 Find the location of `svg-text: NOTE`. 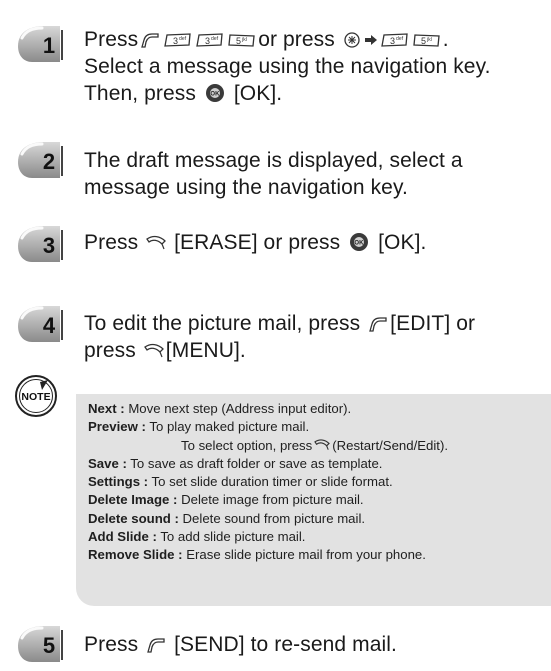

svg-text: NOTE is located at coordinates (35, 397).